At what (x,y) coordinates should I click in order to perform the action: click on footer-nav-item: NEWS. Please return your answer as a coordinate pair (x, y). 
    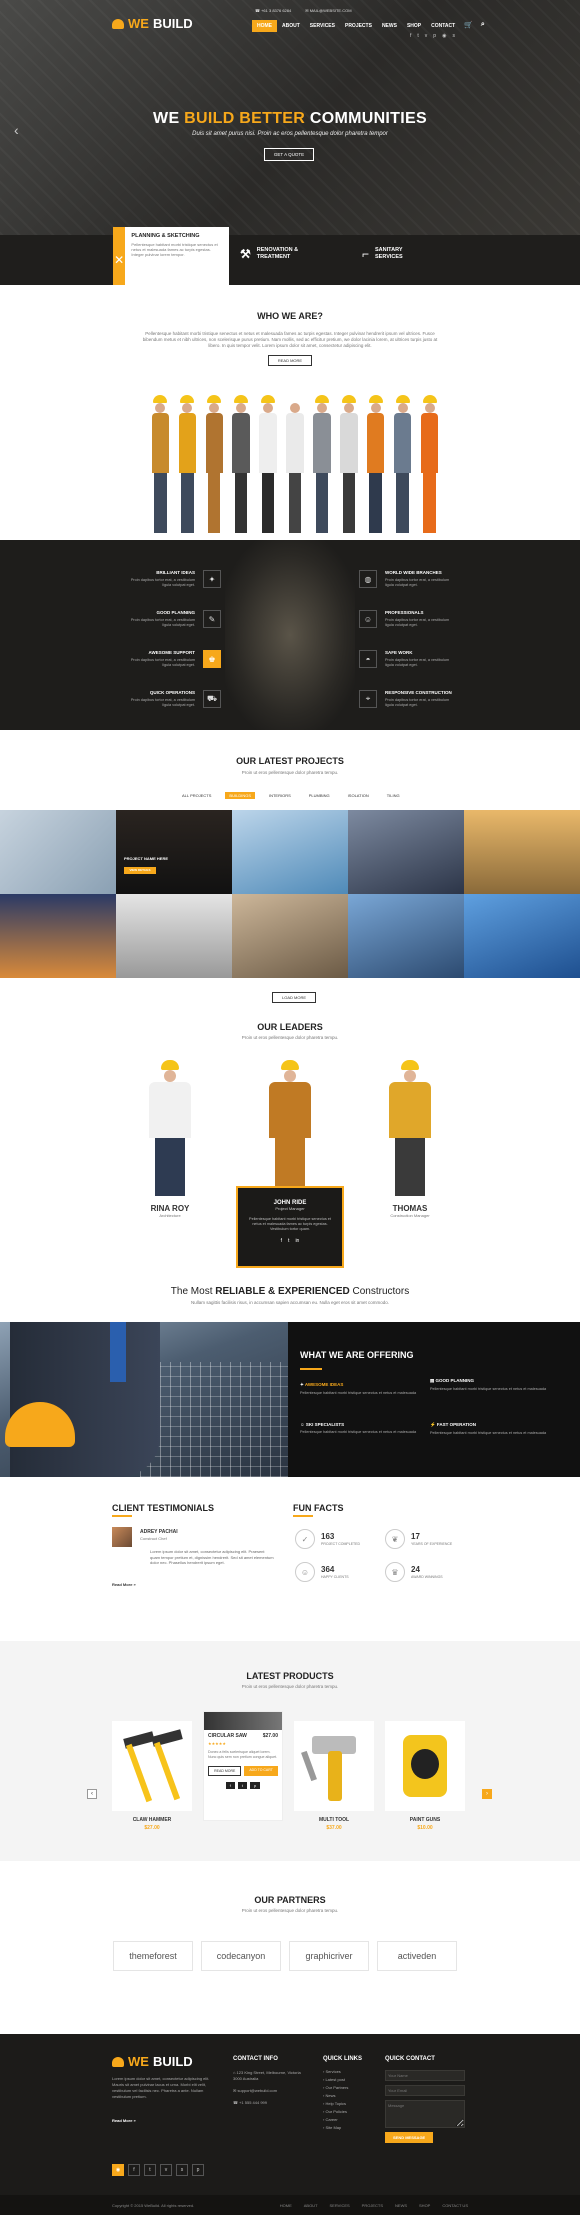
    Looking at the image, I should click on (401, 2205).